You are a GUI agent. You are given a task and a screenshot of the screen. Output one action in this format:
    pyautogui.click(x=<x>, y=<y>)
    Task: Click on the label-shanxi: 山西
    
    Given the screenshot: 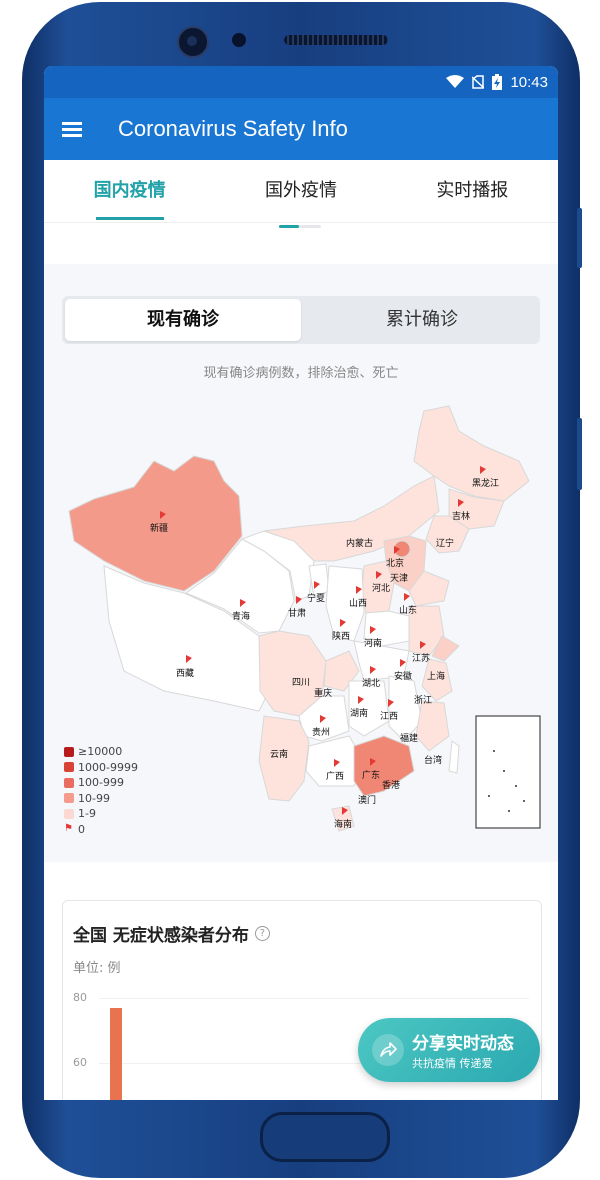 What is the action you would take?
    pyautogui.click(x=358, y=603)
    